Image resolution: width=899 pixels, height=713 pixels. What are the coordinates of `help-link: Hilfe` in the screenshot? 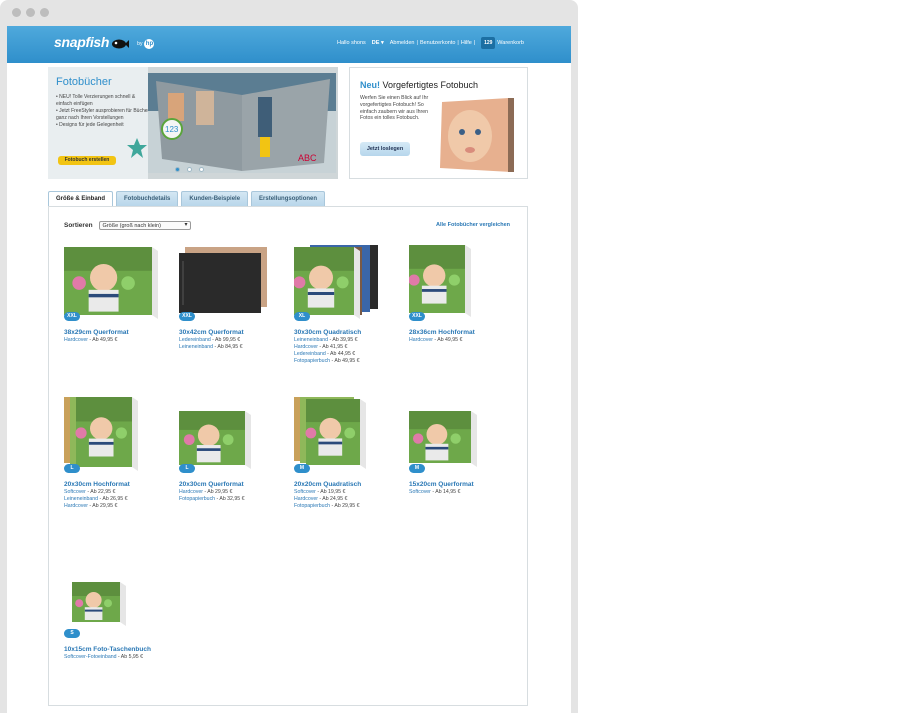 It's located at (466, 43).